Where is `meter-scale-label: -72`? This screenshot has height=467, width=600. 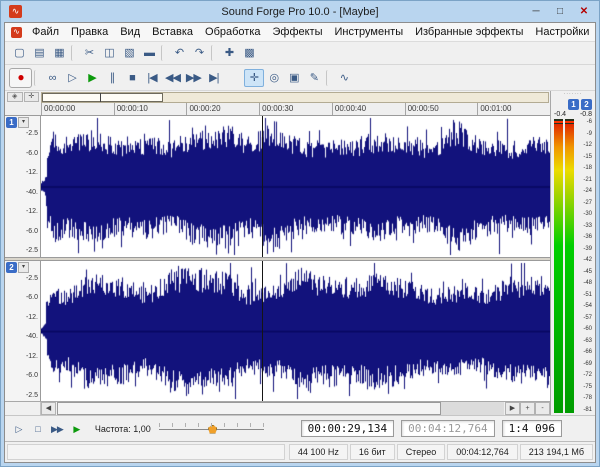 meter-scale-label: -72 is located at coordinates (587, 375).